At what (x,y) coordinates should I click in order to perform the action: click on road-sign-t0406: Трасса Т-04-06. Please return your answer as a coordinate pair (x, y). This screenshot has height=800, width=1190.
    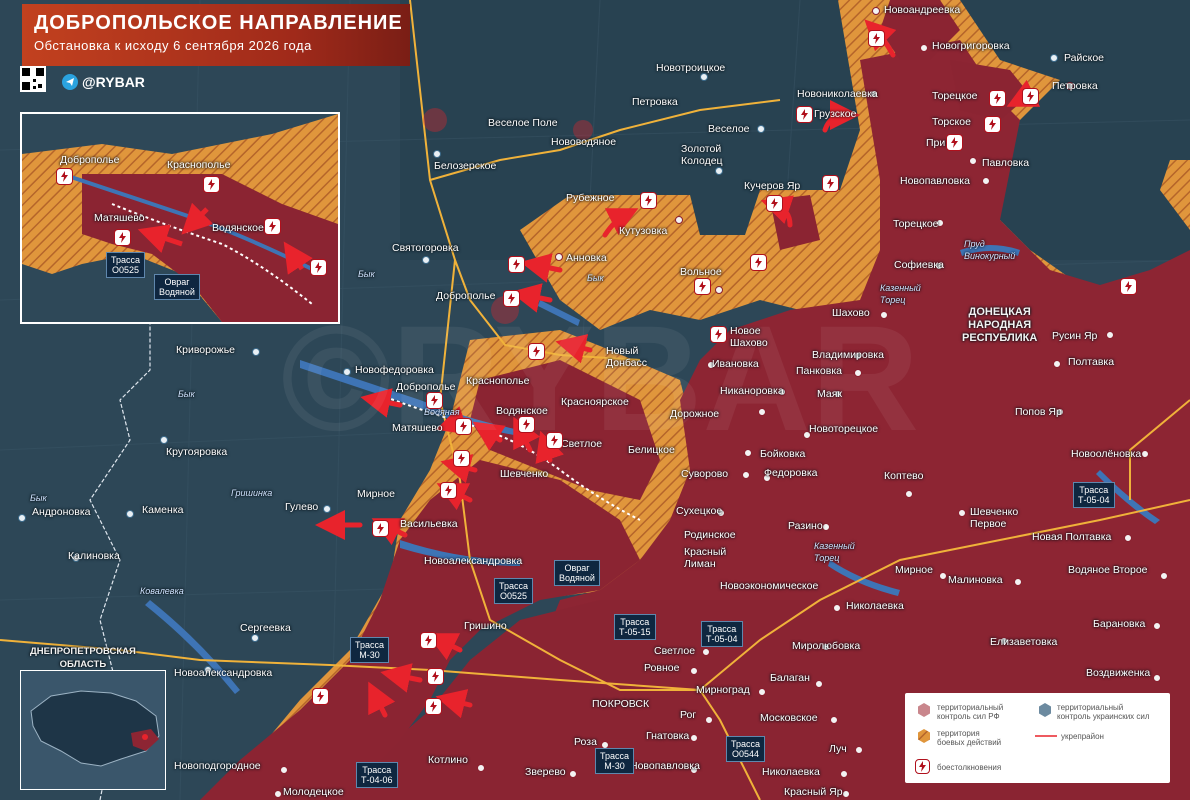
    Looking at the image, I should click on (377, 775).